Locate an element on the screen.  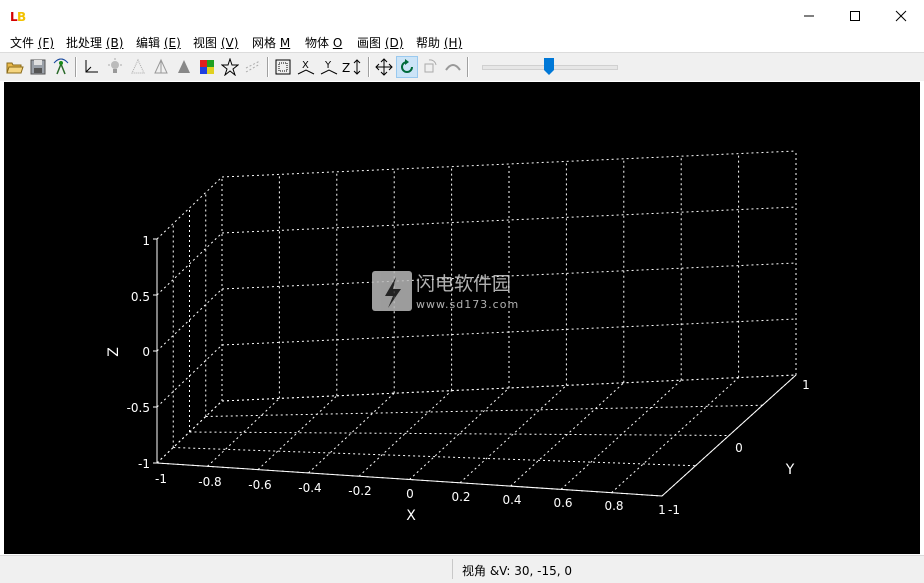
minimize-icon is located at coordinates (809, 15).